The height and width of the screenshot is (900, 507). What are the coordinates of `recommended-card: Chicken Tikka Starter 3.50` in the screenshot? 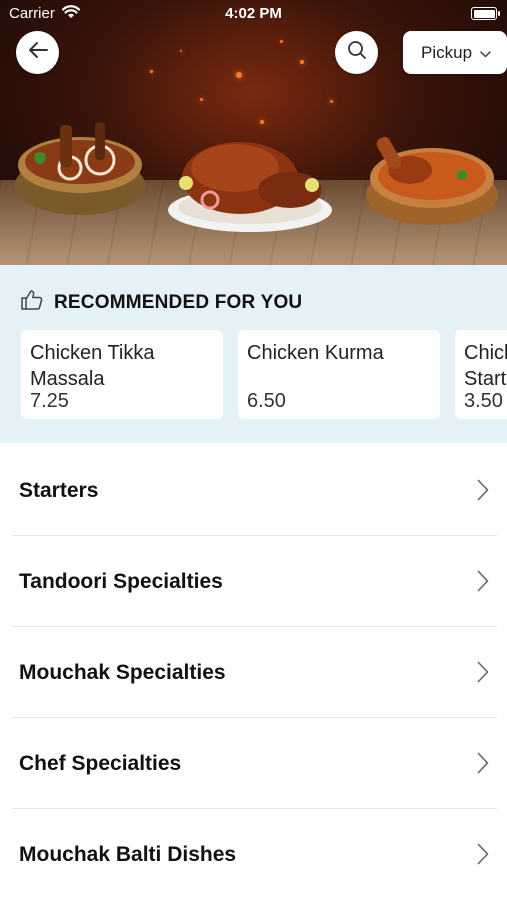 It's located at (481, 374).